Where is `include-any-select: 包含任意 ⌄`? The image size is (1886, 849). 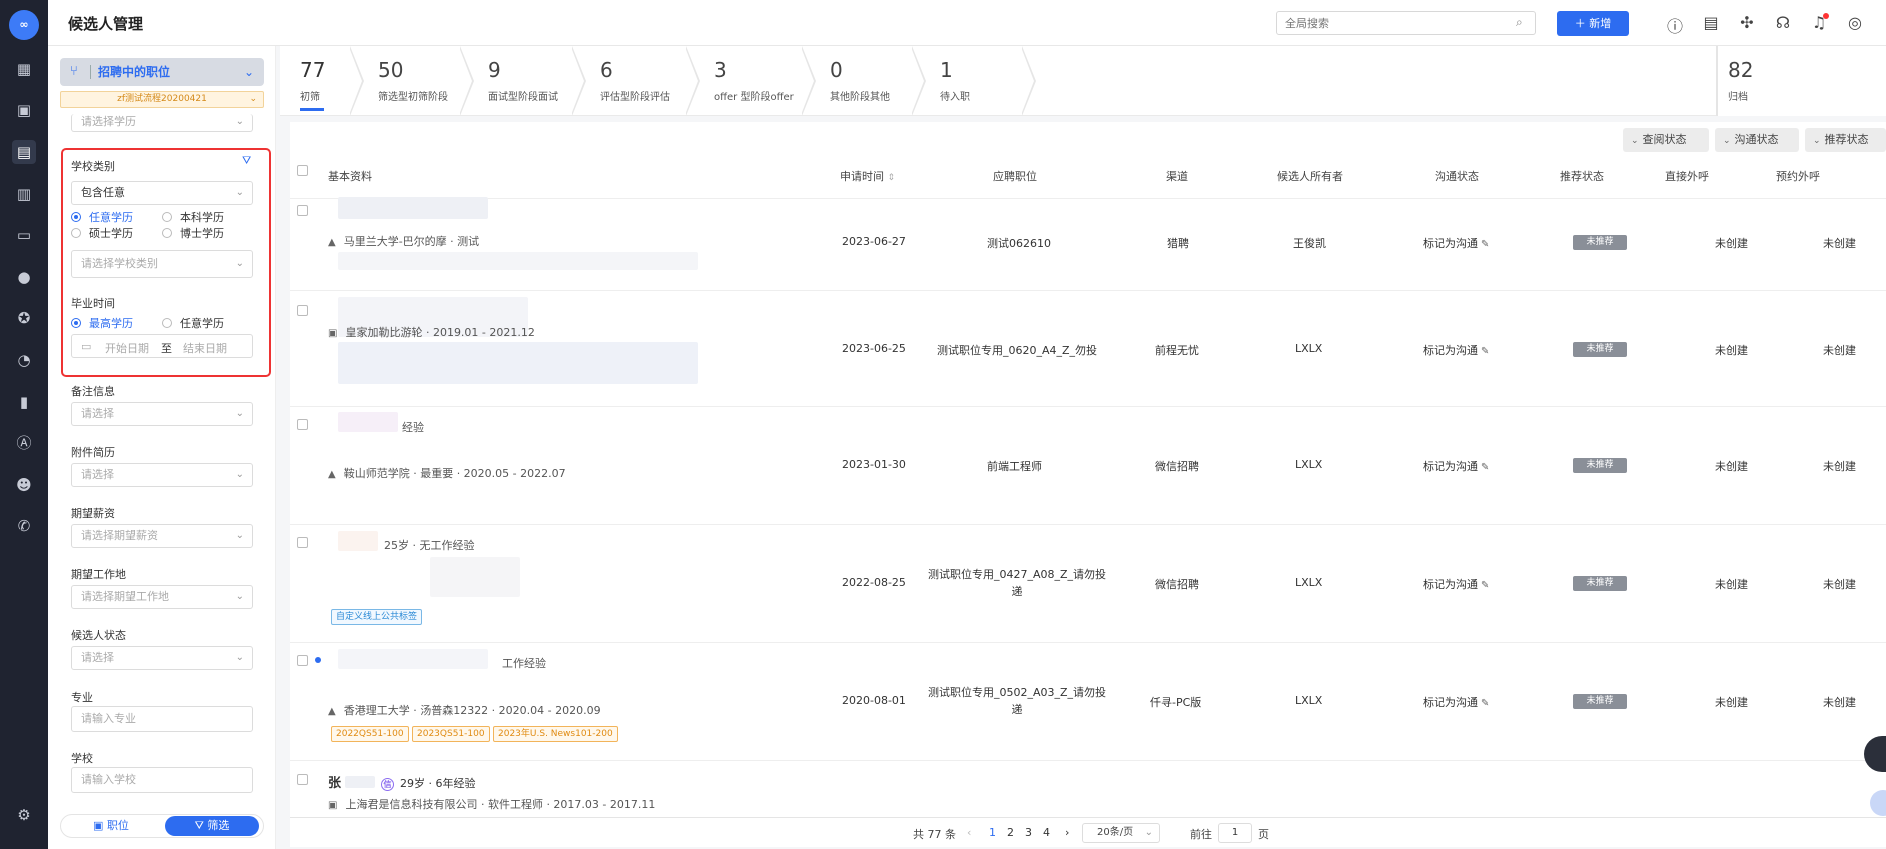
include-any-select: 包含任意 ⌄ is located at coordinates (162, 193).